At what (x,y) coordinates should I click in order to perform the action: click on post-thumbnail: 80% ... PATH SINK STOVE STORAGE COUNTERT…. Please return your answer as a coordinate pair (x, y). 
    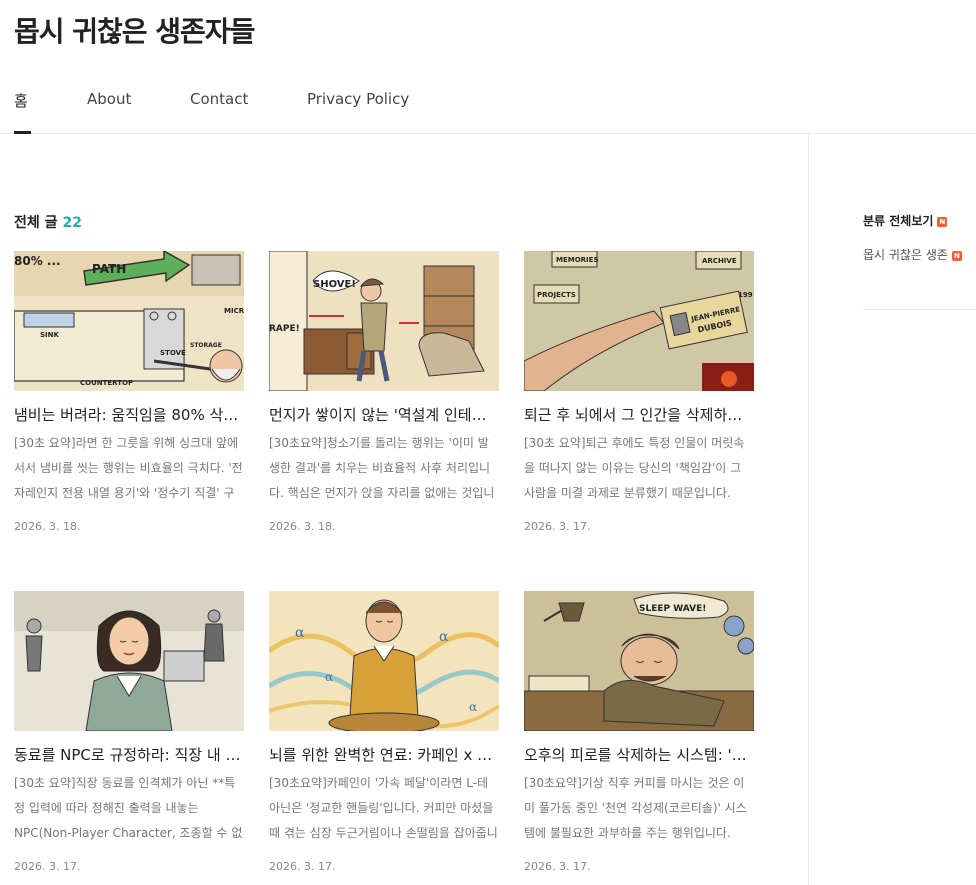
    Looking at the image, I should click on (129, 321).